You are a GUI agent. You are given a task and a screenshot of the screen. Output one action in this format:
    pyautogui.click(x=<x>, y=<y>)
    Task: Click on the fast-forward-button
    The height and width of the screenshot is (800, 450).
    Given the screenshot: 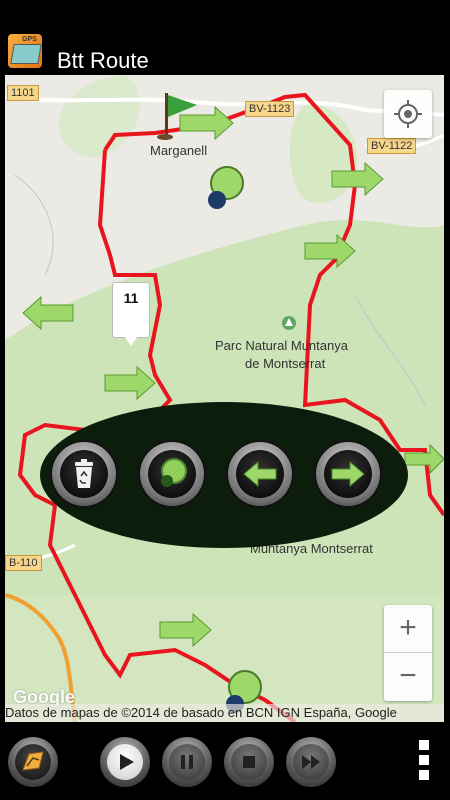 What is the action you would take?
    pyautogui.click(x=311, y=762)
    